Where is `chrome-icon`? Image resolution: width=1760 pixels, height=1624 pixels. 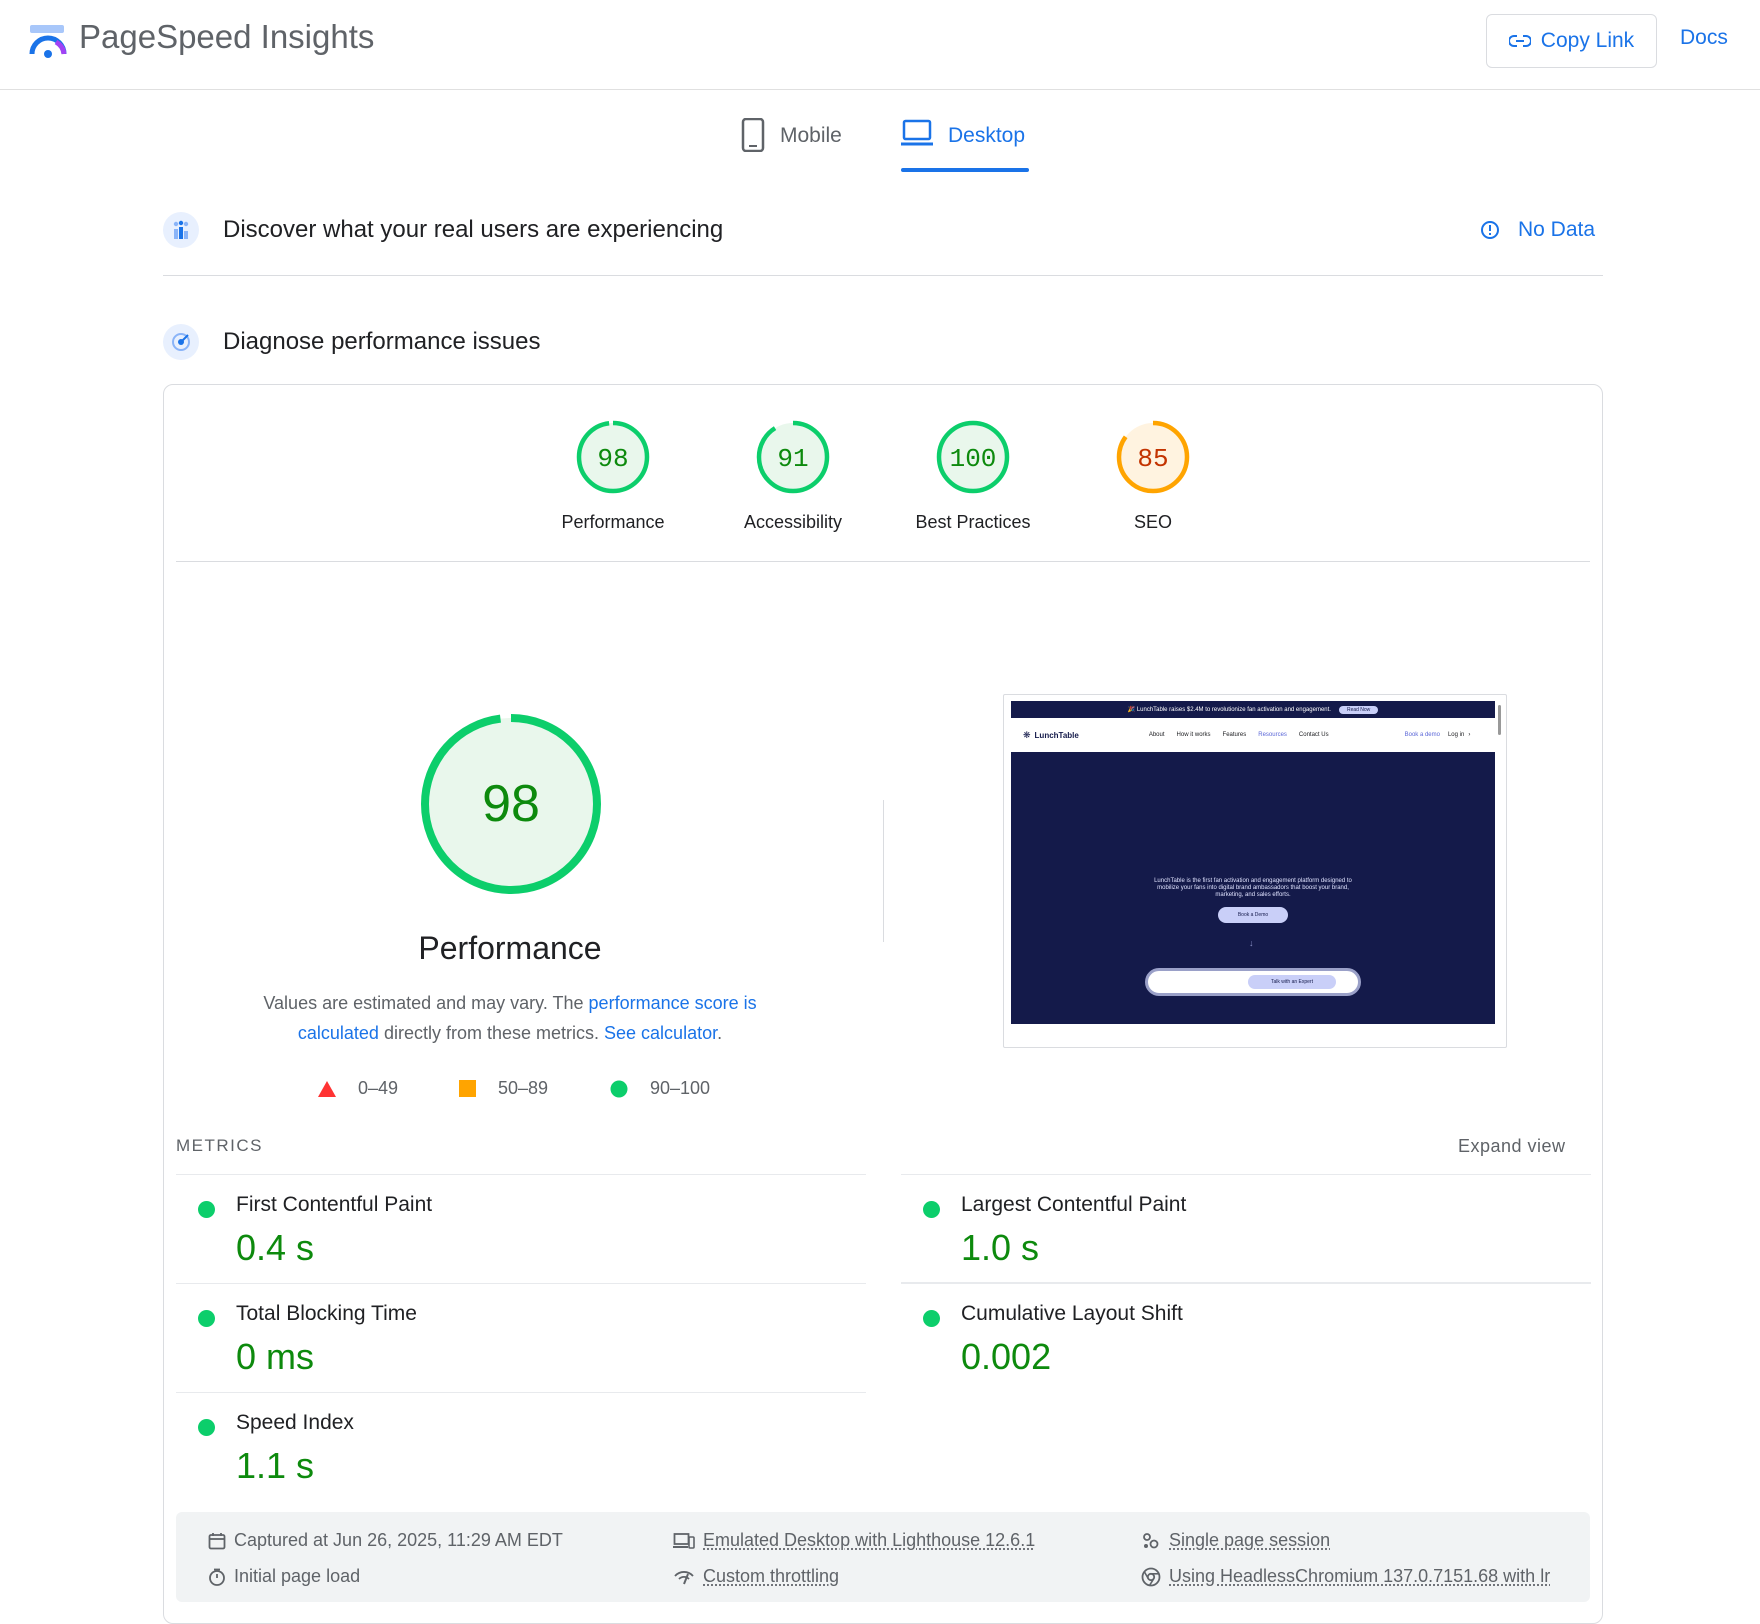 chrome-icon is located at coordinates (1151, 1576).